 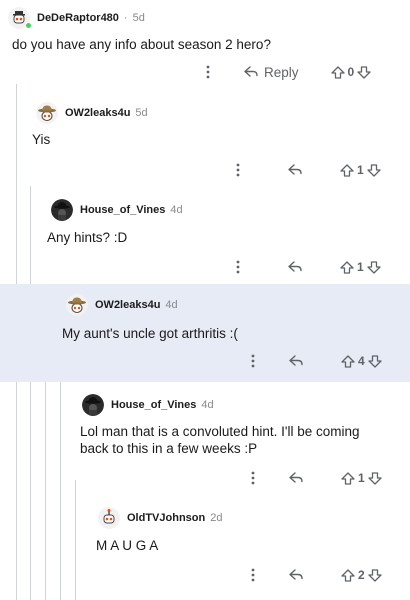 I want to click on vote-count: 2, so click(x=361, y=575).